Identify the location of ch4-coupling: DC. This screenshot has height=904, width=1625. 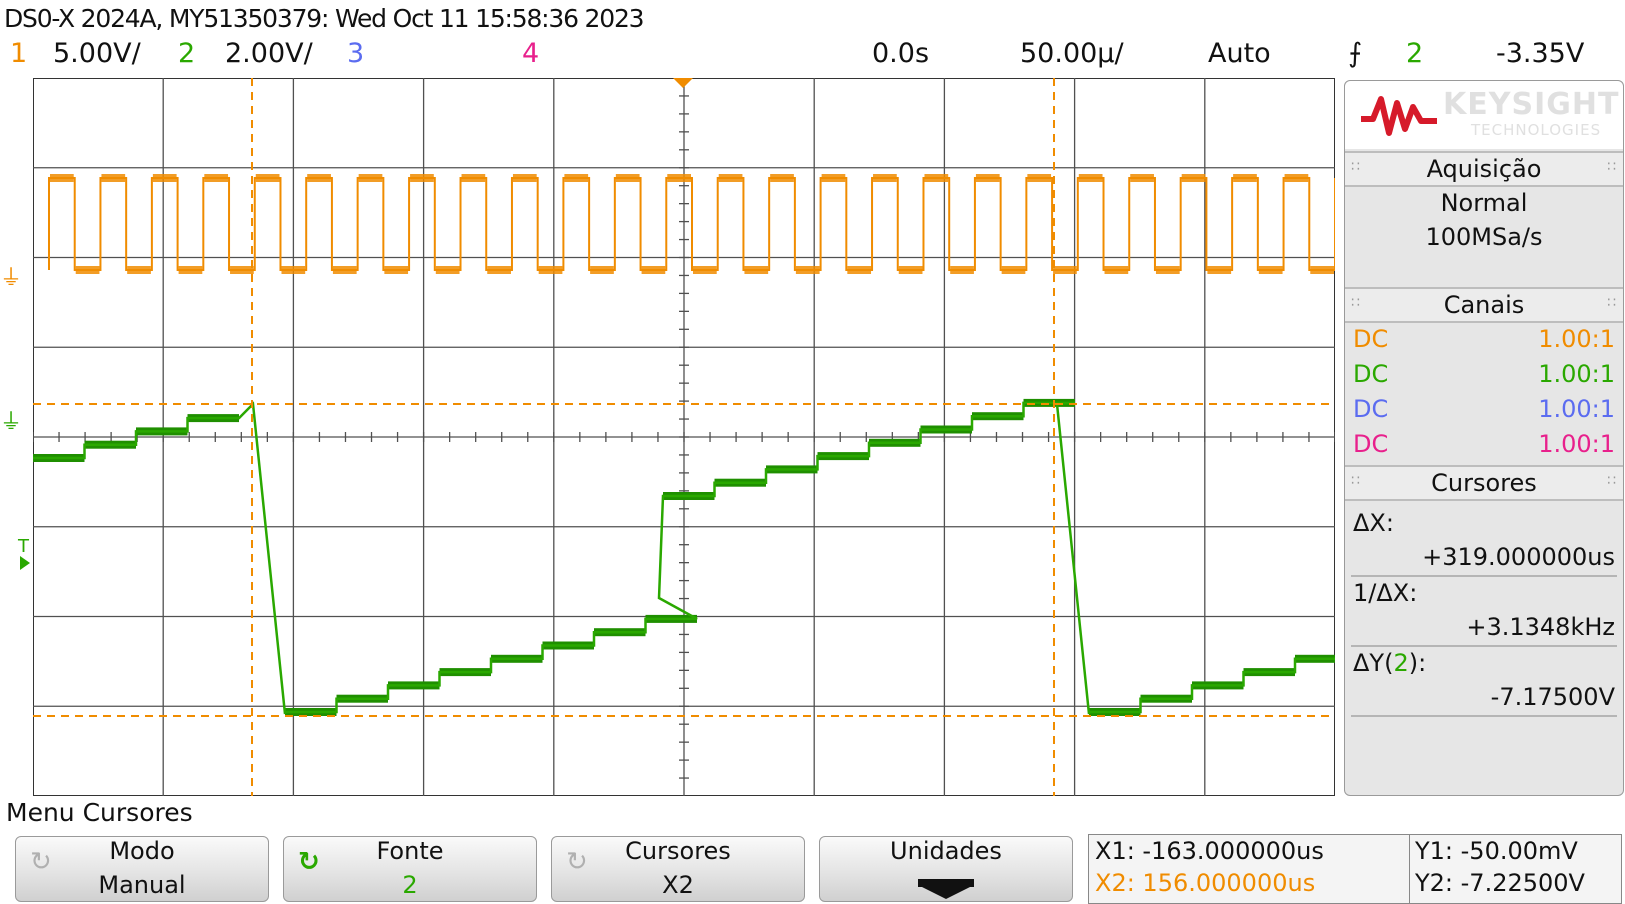
(1371, 444).